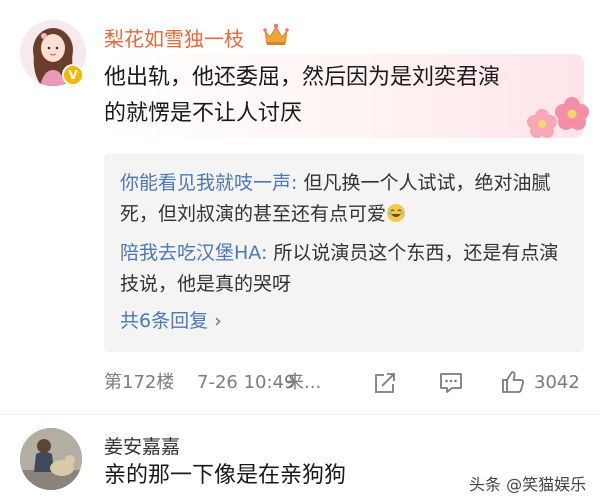  Describe the element at coordinates (225, 475) in the screenshot. I see `comment-text: 亲的那一下像是在亲狗狗` at that location.